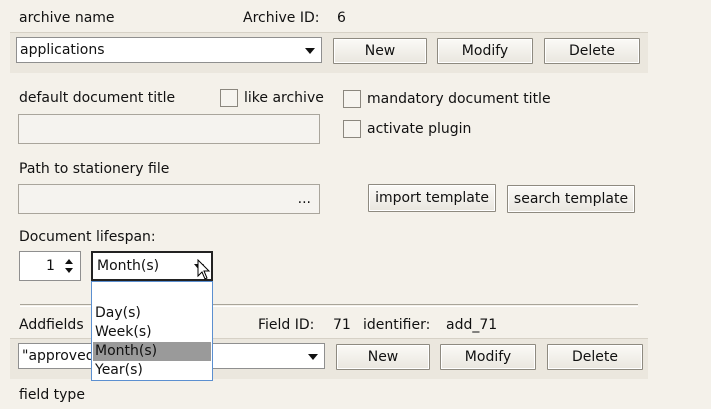 The image size is (711, 409). I want to click on addfields-new-button: New, so click(383, 357).